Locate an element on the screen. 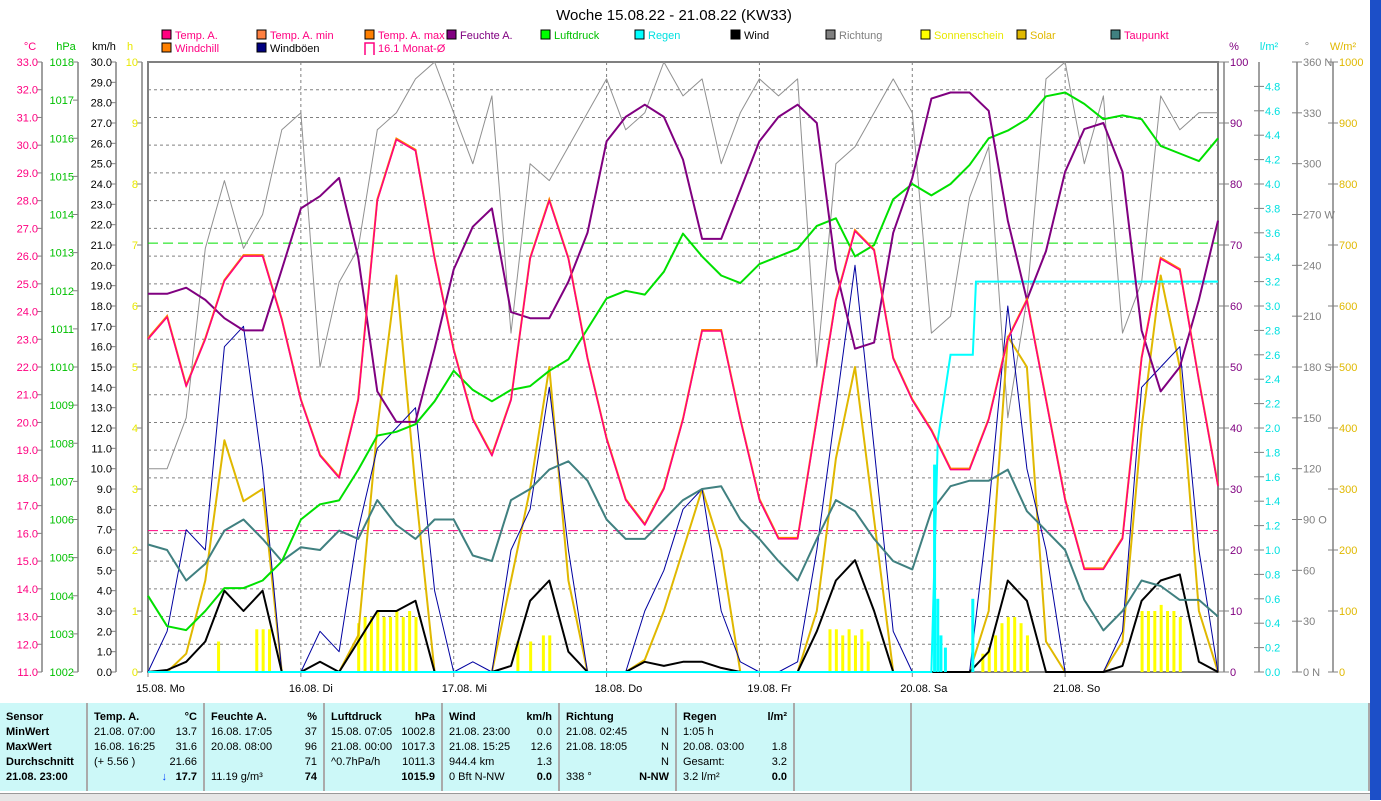  cell-value: N is located at coordinates (665, 747).